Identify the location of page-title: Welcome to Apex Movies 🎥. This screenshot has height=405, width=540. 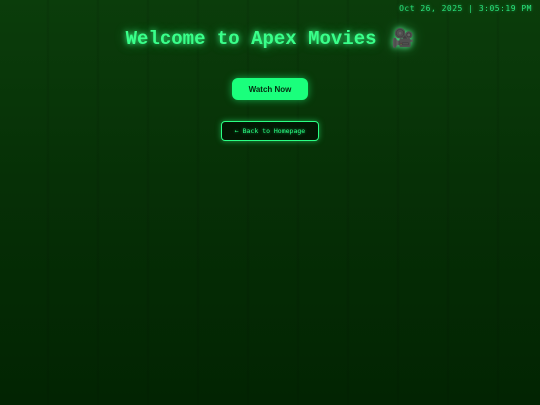
(270, 39).